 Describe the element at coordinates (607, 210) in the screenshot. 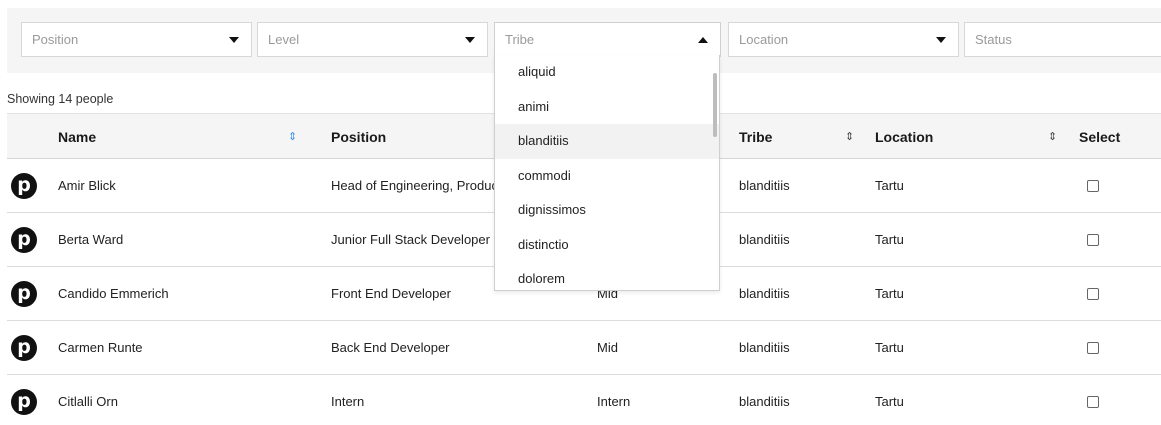

I see `dropdown-option: dignissimos` at that location.